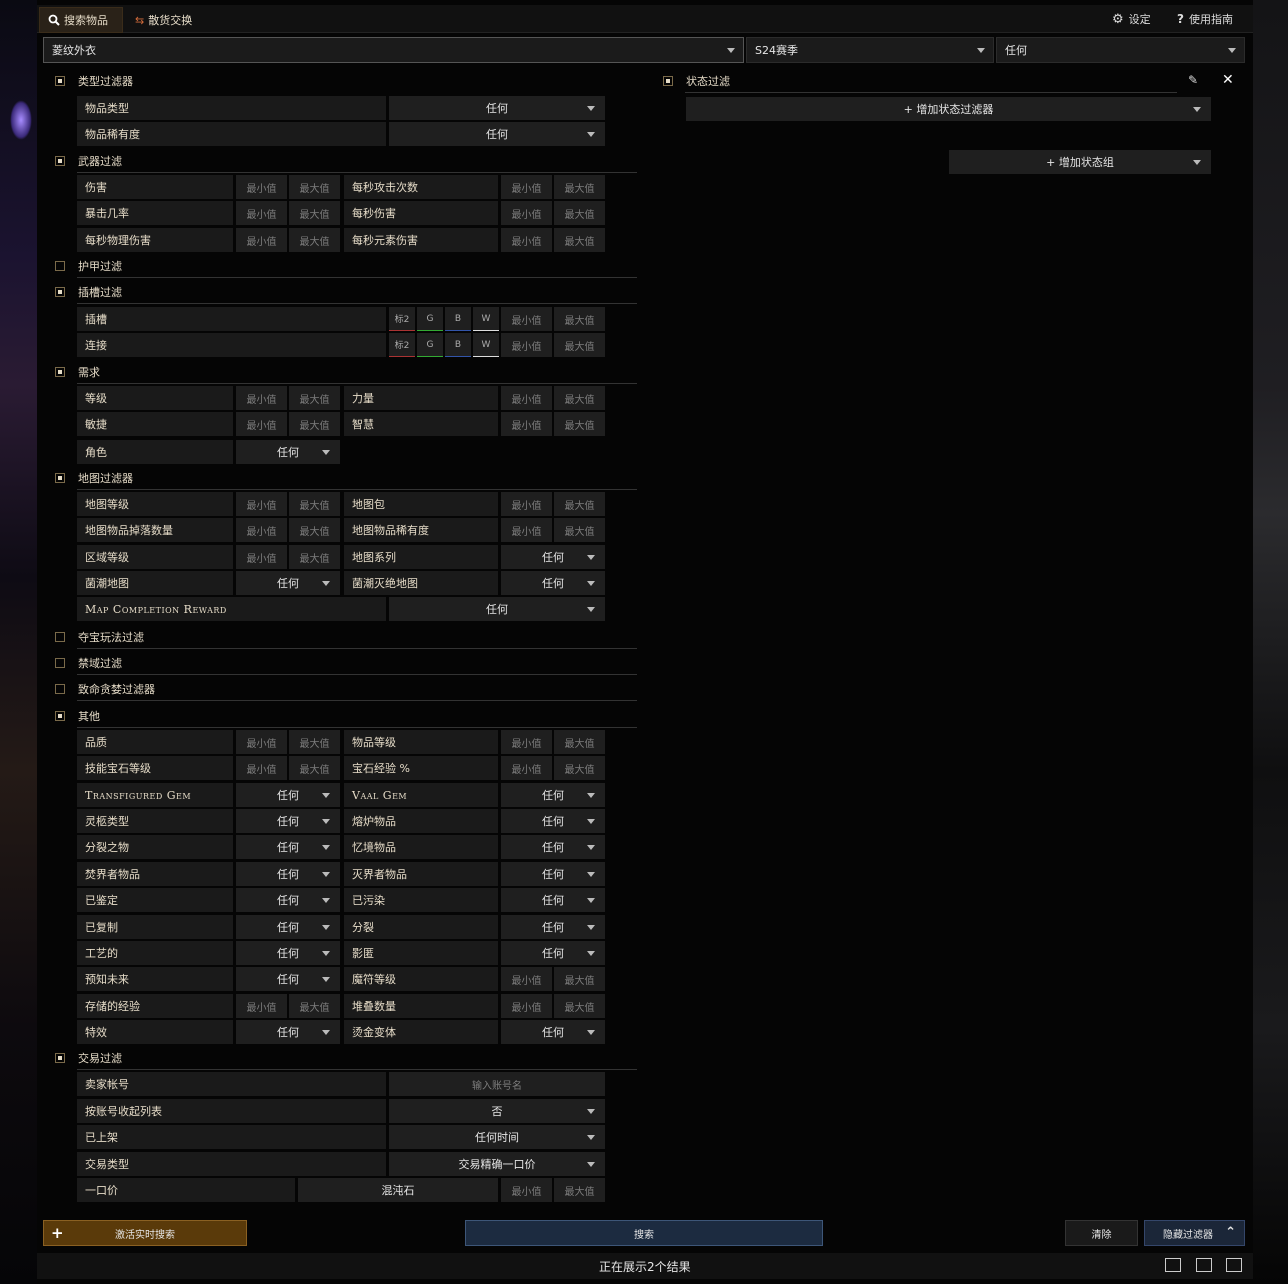 This screenshot has height=1284, width=1288. What do you see at coordinates (553, 927) in the screenshot?
I see `split-select: 任何` at bounding box center [553, 927].